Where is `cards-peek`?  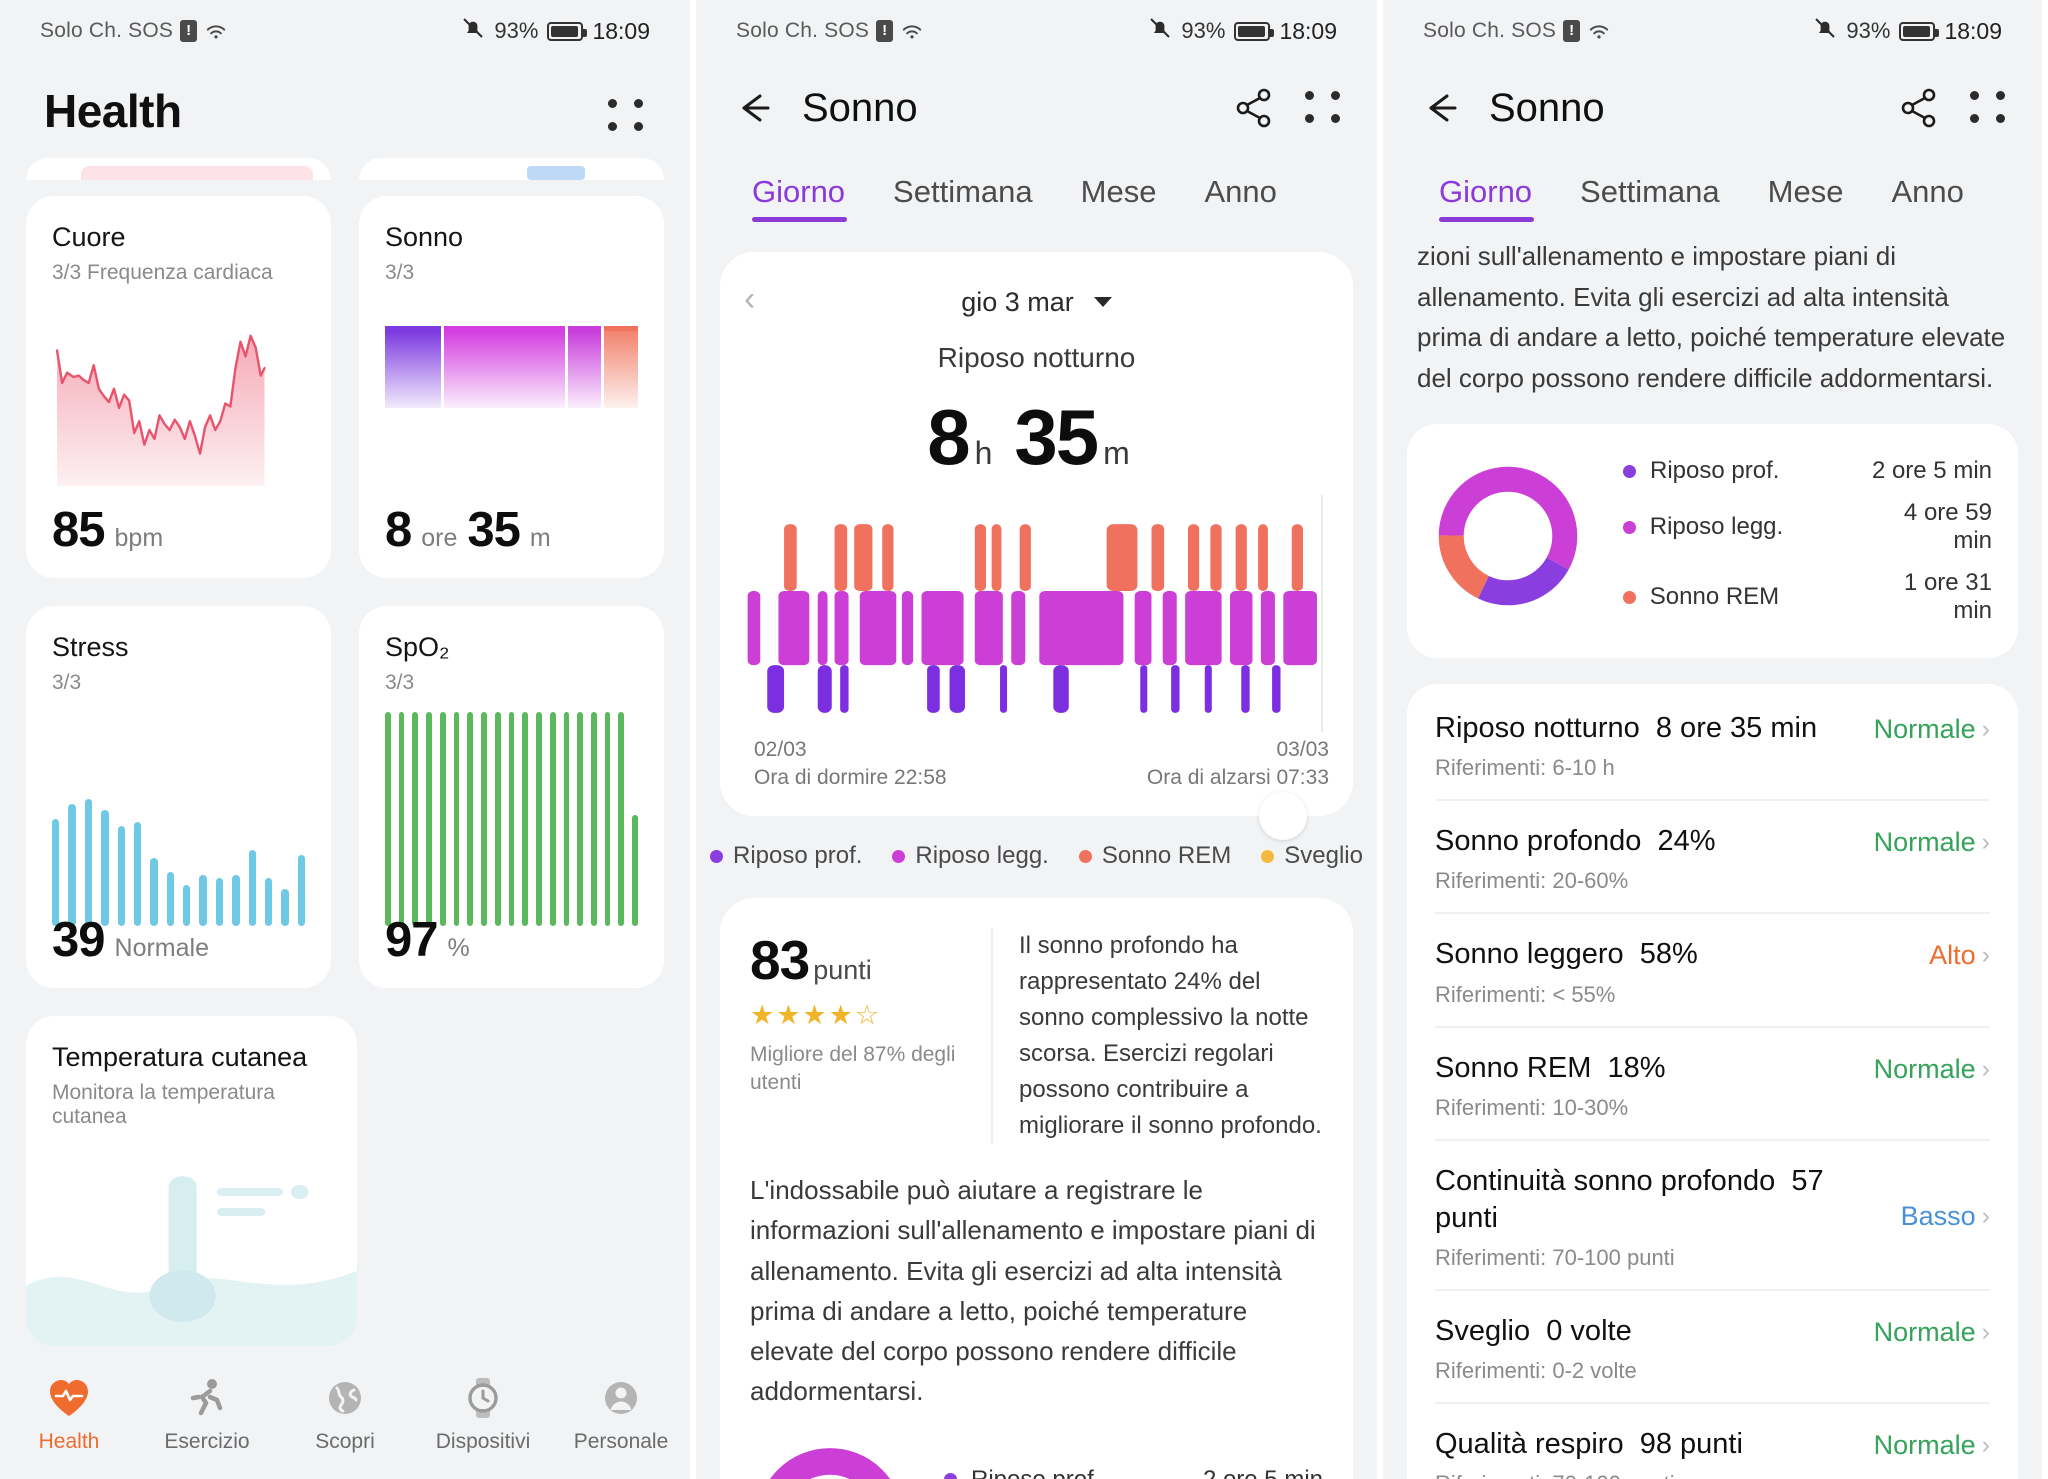
cards-peek is located at coordinates (345, 169).